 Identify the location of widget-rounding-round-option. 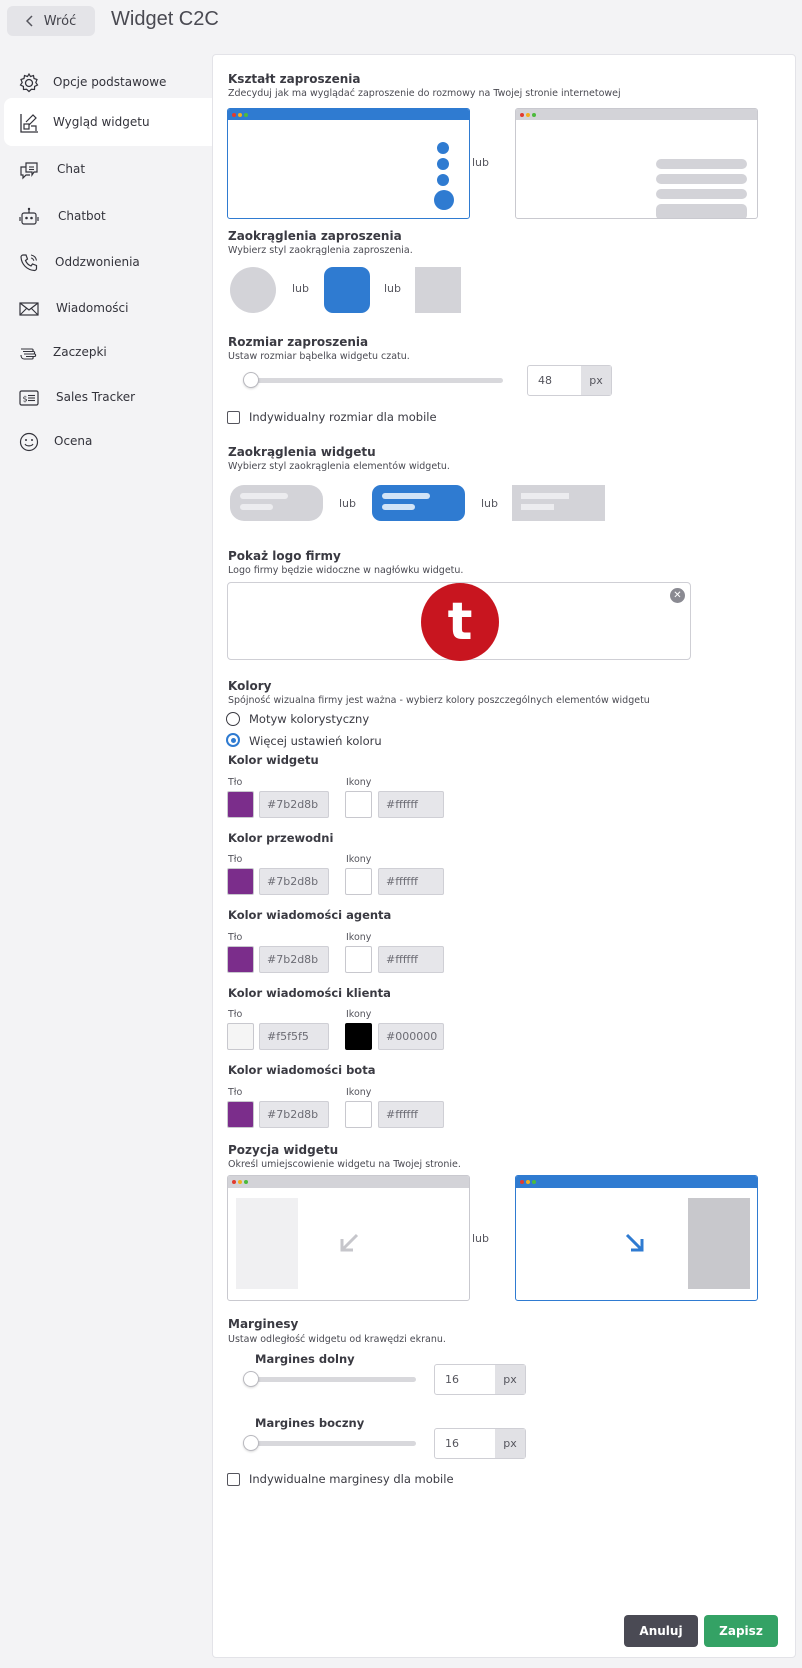
(276, 503).